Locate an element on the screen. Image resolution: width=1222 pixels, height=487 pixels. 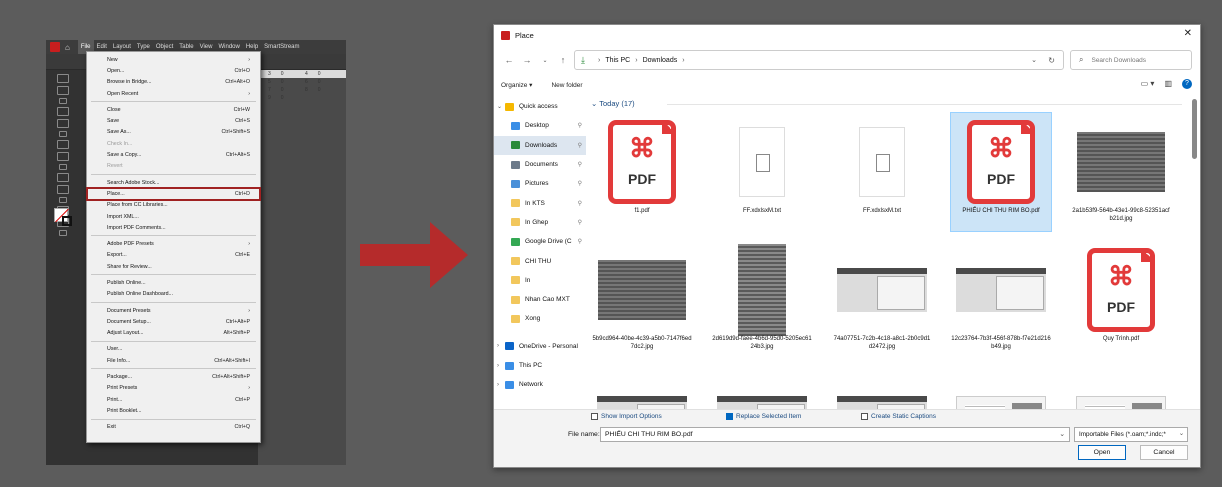
nav-item: In KTS ⚲ is located at coordinates (540, 202).